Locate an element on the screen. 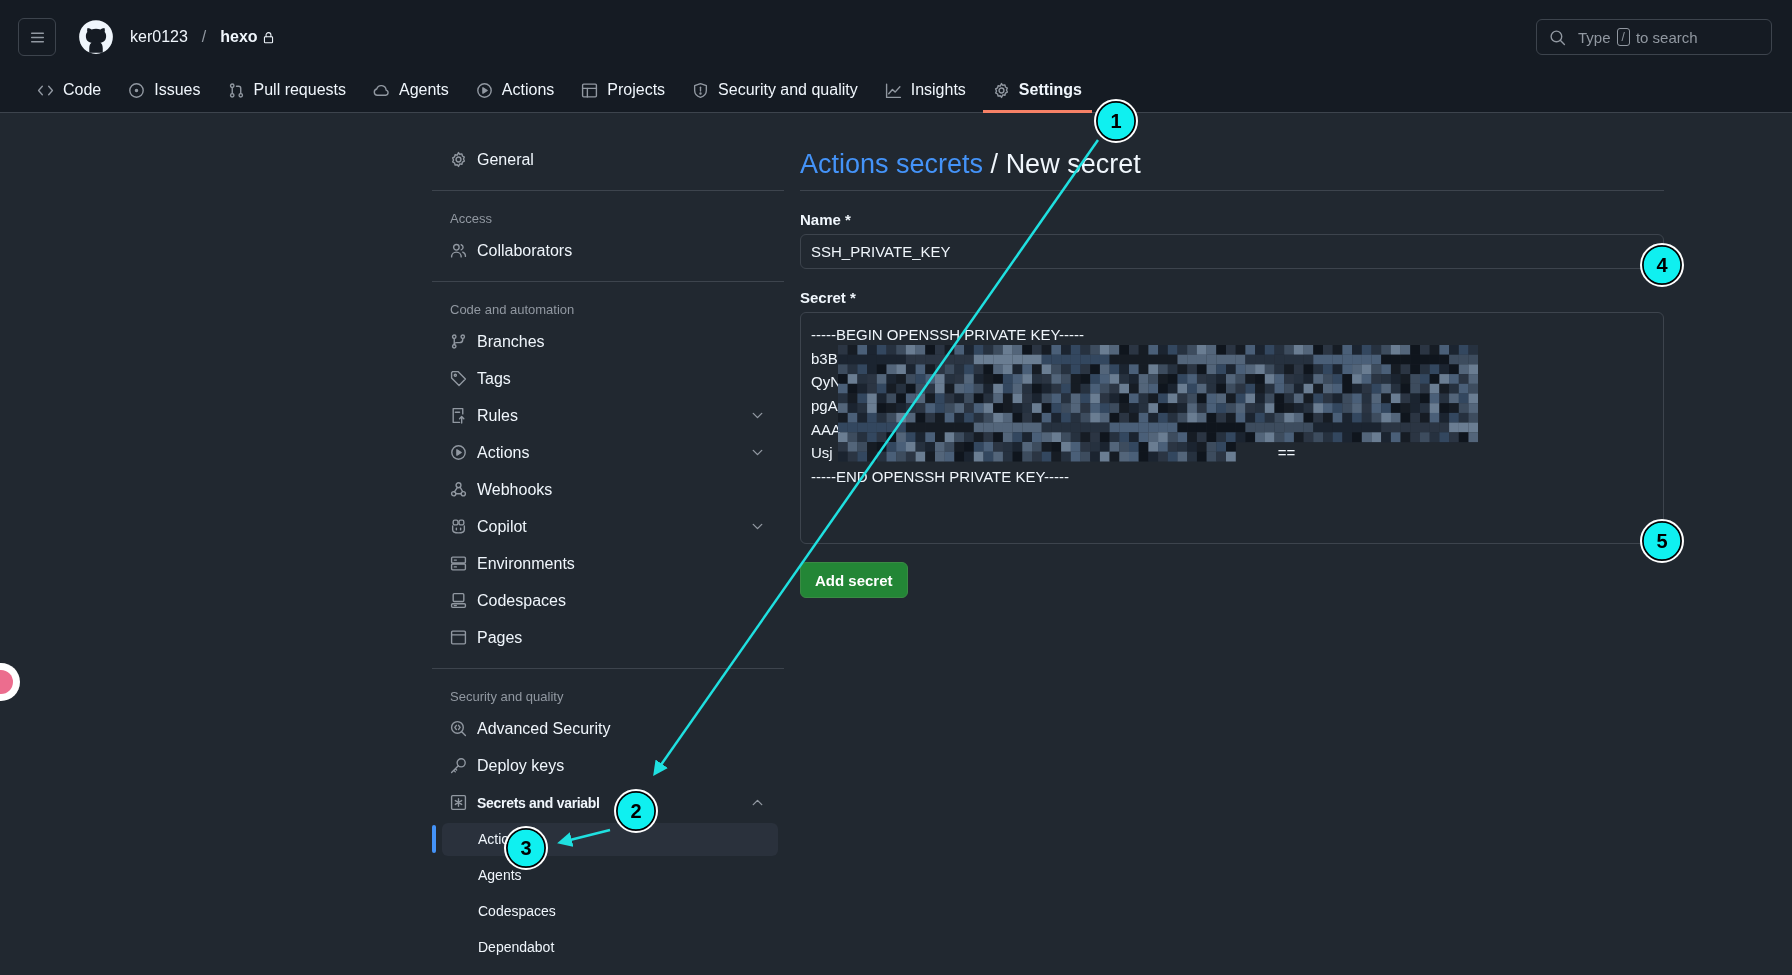 This screenshot has width=1792, height=975. section-heading: Security and quality is located at coordinates (507, 697).